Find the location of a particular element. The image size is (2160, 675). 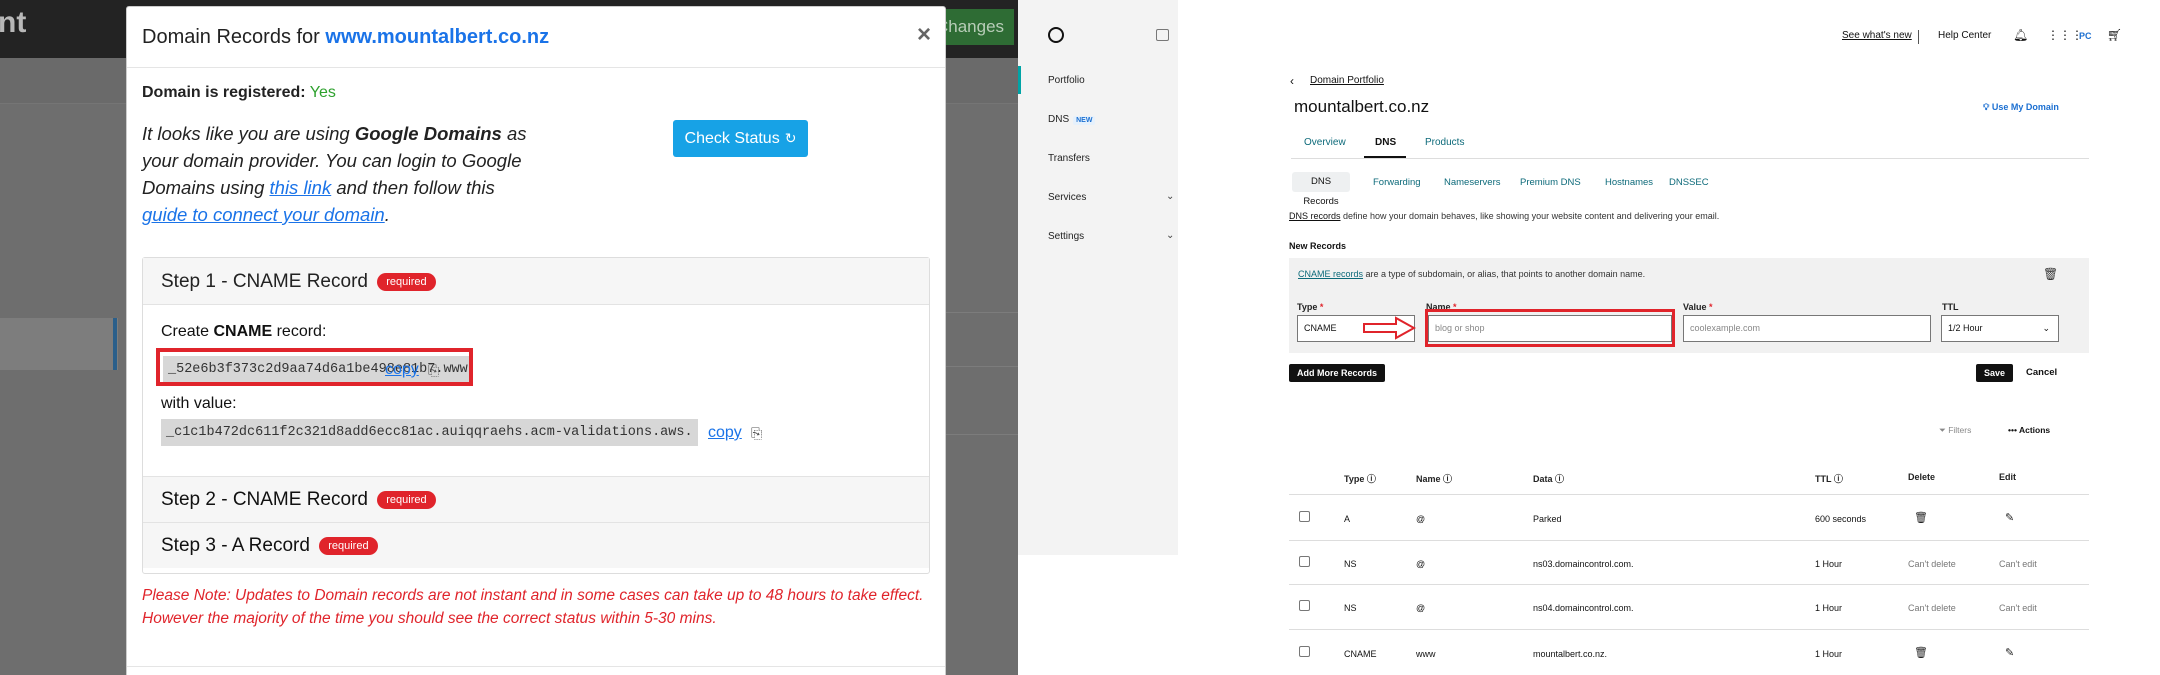

use-my-domain-link: 💡︎ Use My Domain is located at coordinates (2021, 107).